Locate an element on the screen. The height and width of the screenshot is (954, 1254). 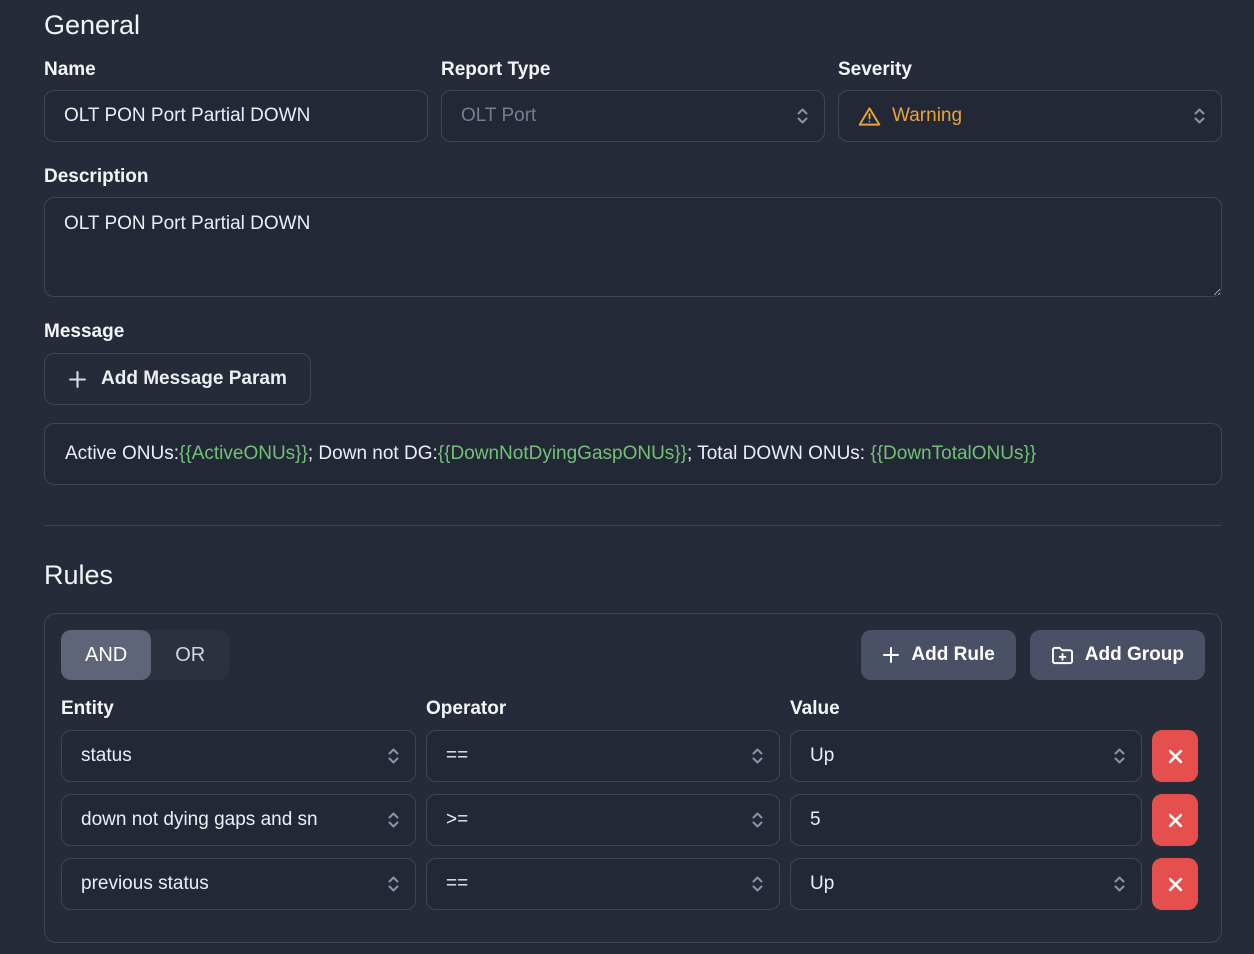
entity-select: down not dying gaps and sn is located at coordinates (238, 820).